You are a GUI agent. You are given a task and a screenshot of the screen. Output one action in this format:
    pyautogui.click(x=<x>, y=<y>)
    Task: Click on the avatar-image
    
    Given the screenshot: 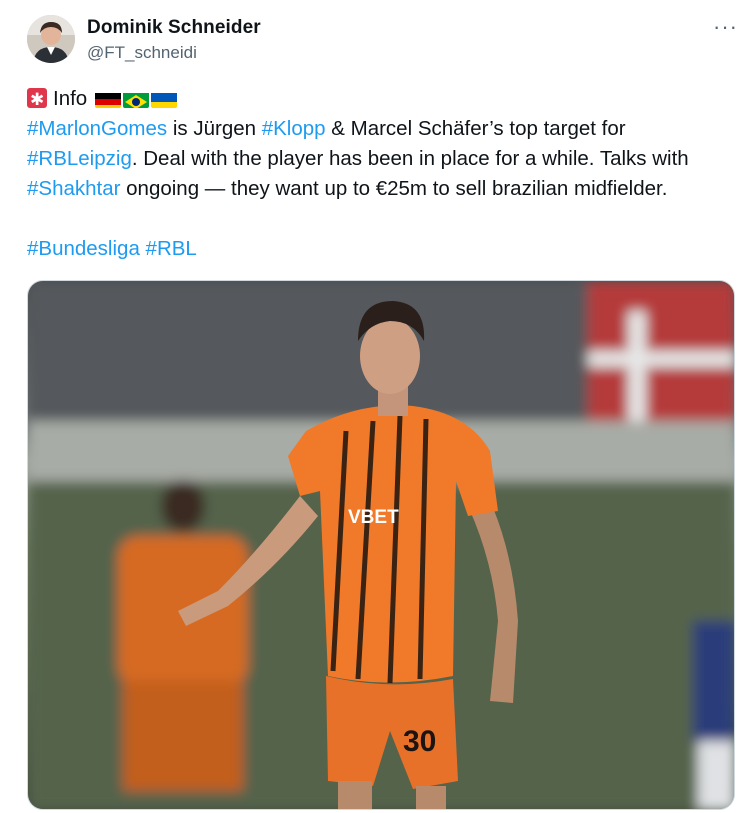 What is the action you would take?
    pyautogui.click(x=51, y=39)
    